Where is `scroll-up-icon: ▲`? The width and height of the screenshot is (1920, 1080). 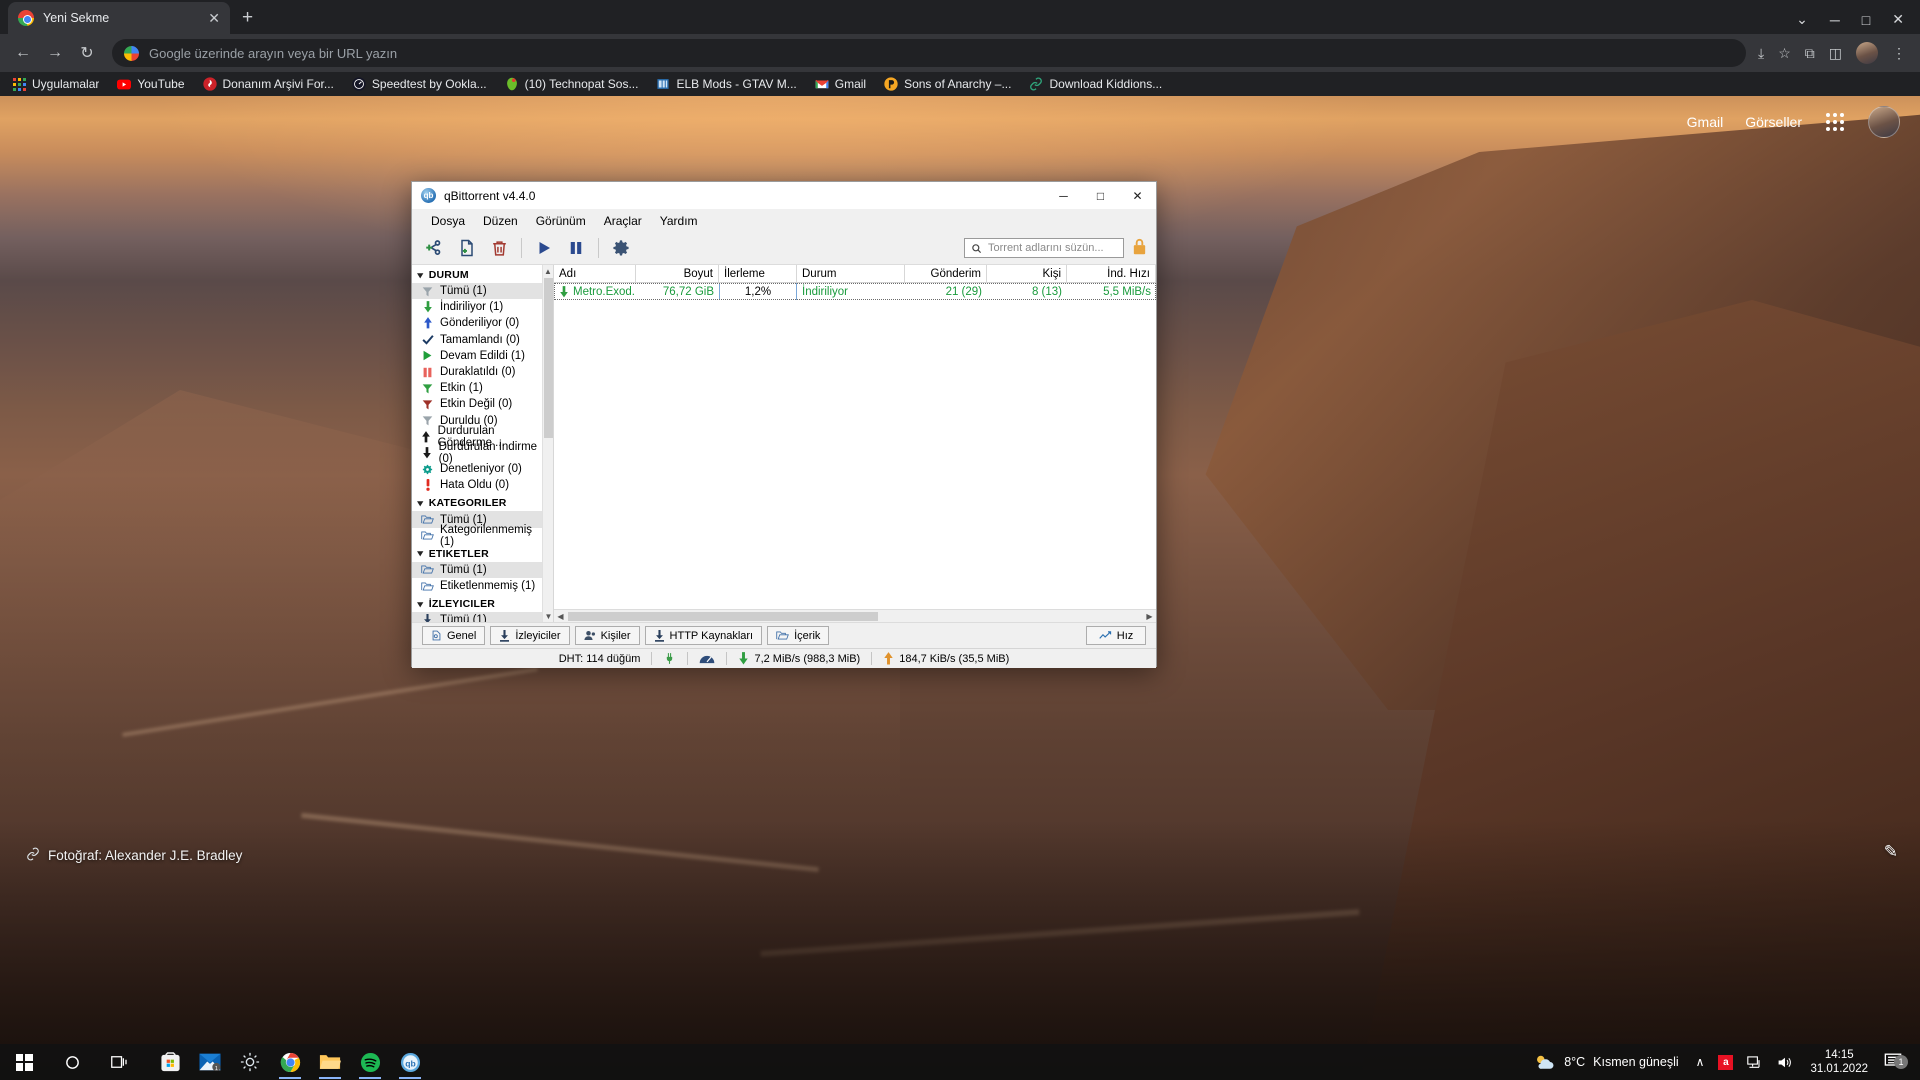
scroll-up-icon: ▲ is located at coordinates (548, 271).